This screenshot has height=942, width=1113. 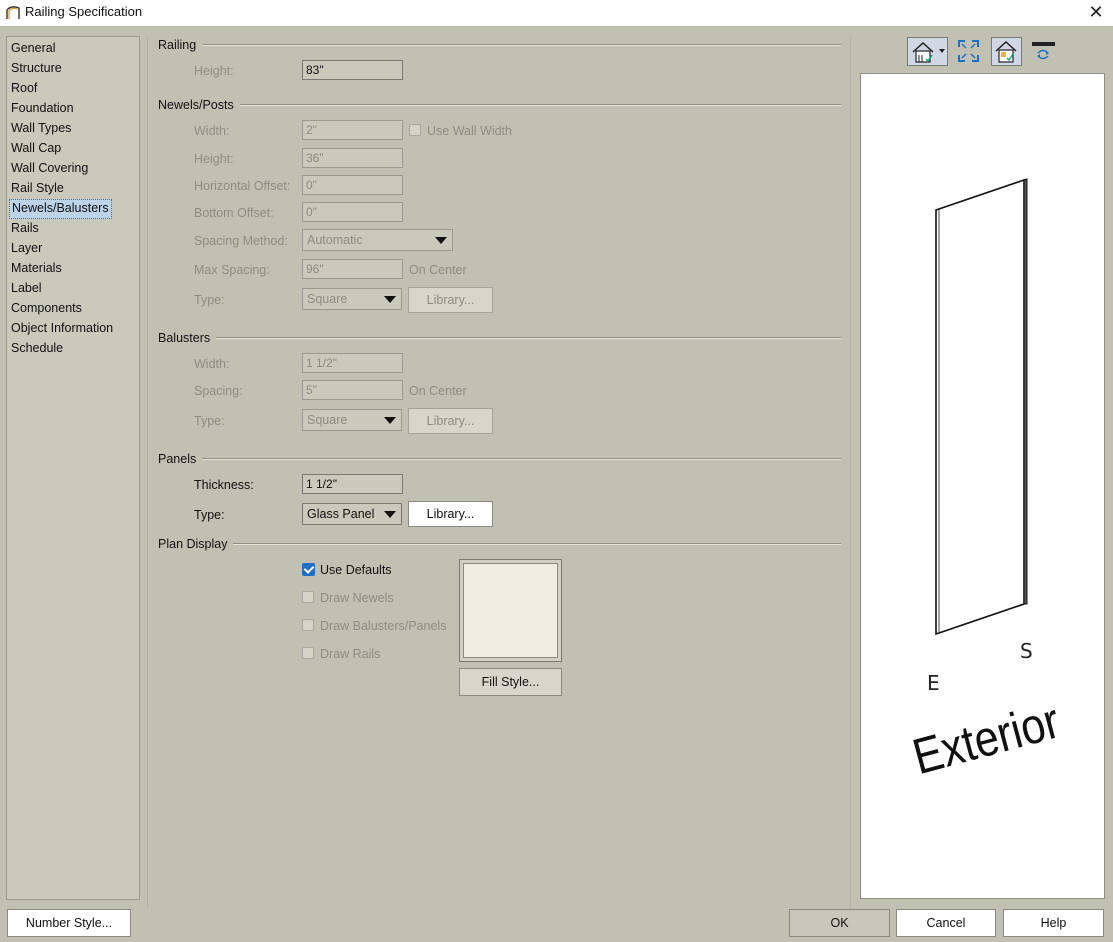 I want to click on nav-item-wall-types: Wall Types, so click(x=41, y=128).